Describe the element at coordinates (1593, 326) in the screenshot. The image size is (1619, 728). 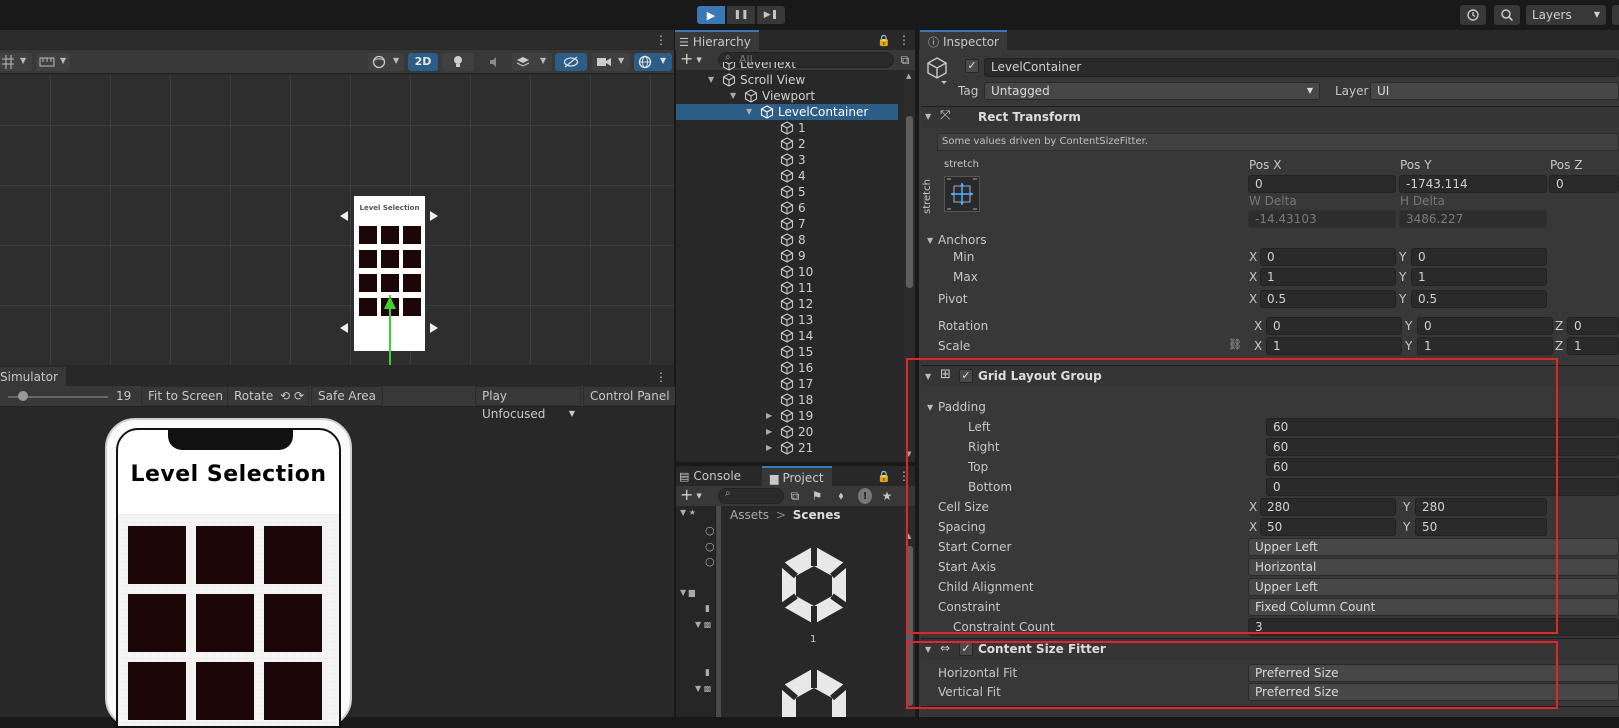
I see `rotation-z-field: 0` at that location.